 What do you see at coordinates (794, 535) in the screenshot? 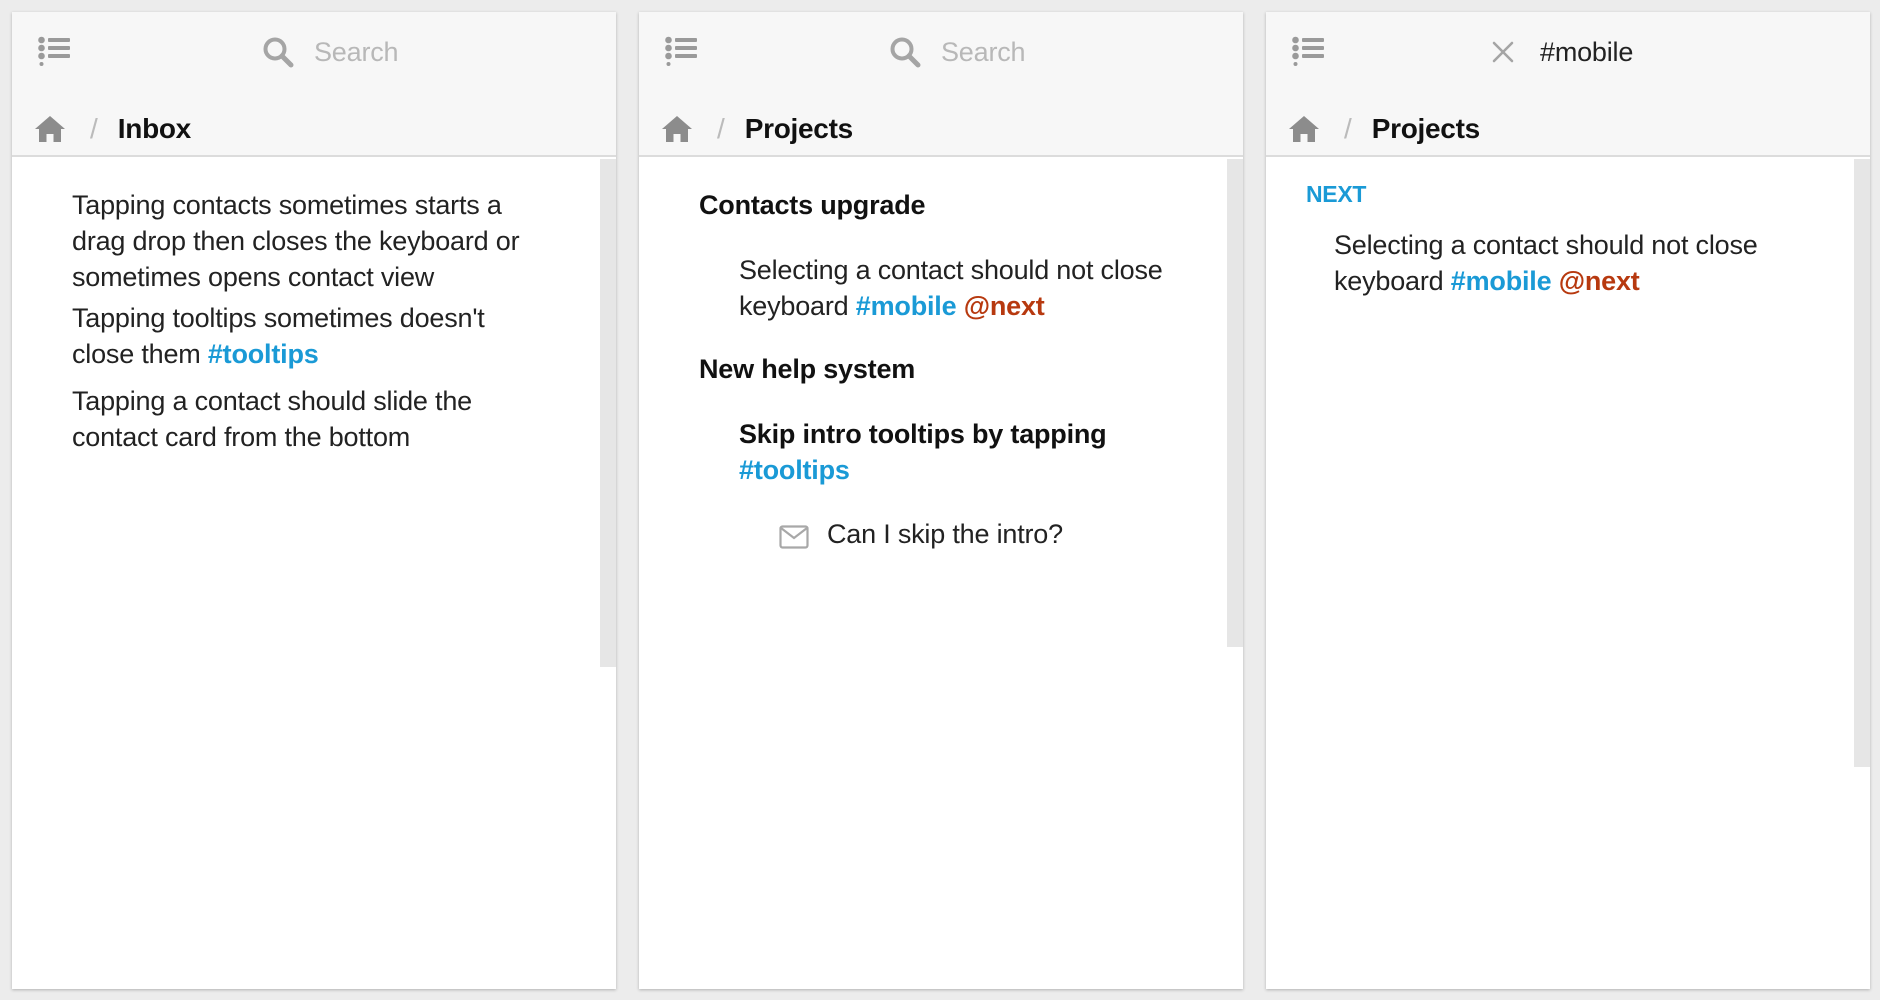
I see `mail-icon` at bounding box center [794, 535].